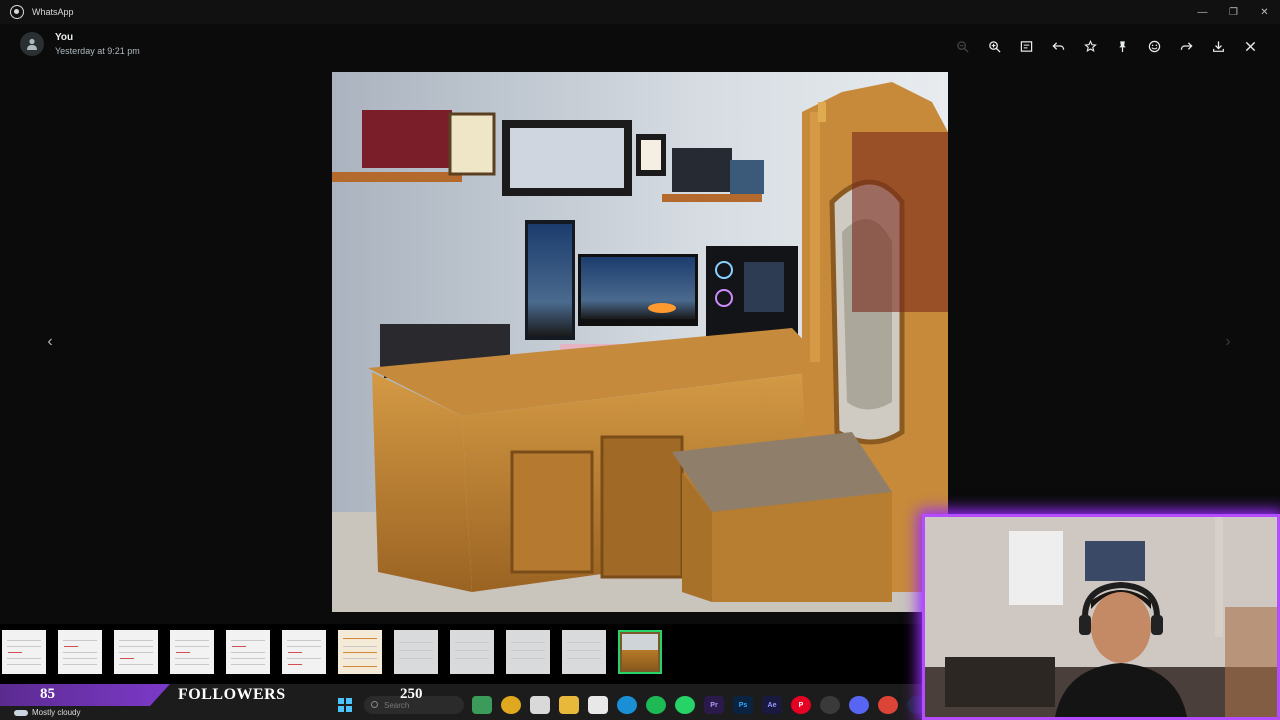  I want to click on webcam-overlay, so click(1101, 617).